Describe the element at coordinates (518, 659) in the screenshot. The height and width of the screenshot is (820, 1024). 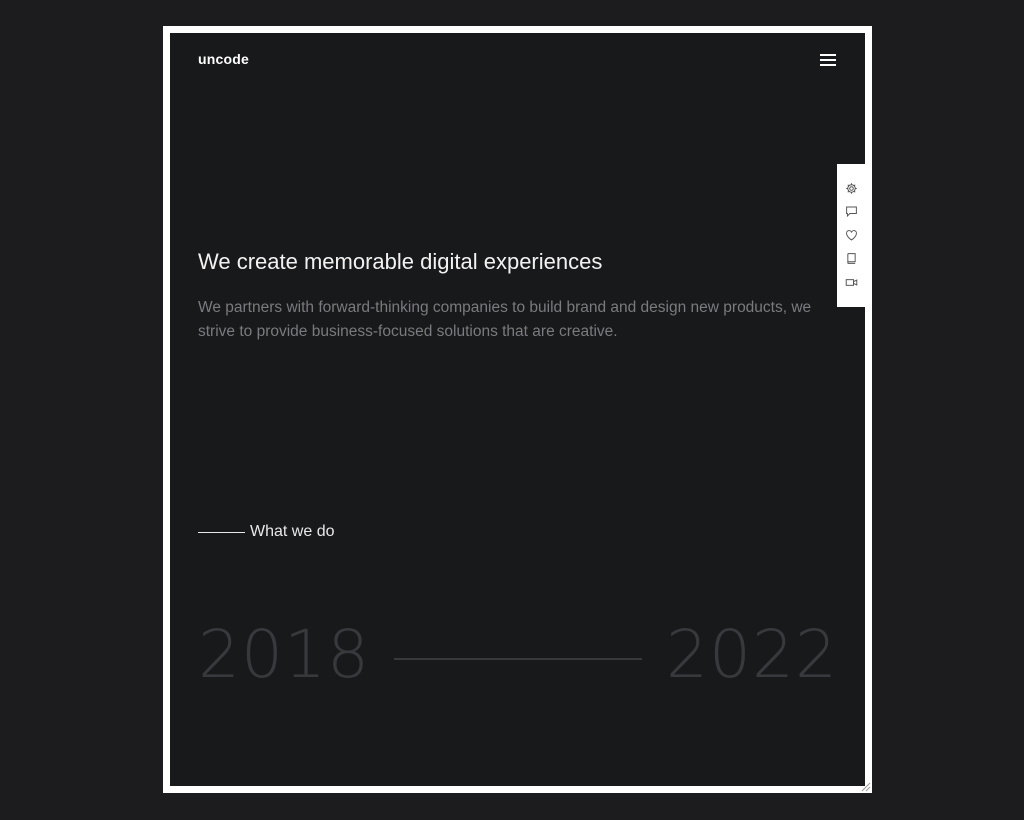
I see `timeline-line` at that location.